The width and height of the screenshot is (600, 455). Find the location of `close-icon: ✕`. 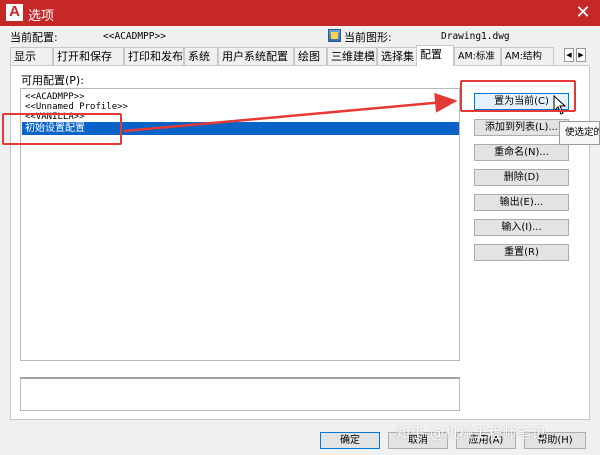

close-icon: ✕ is located at coordinates (583, 13).